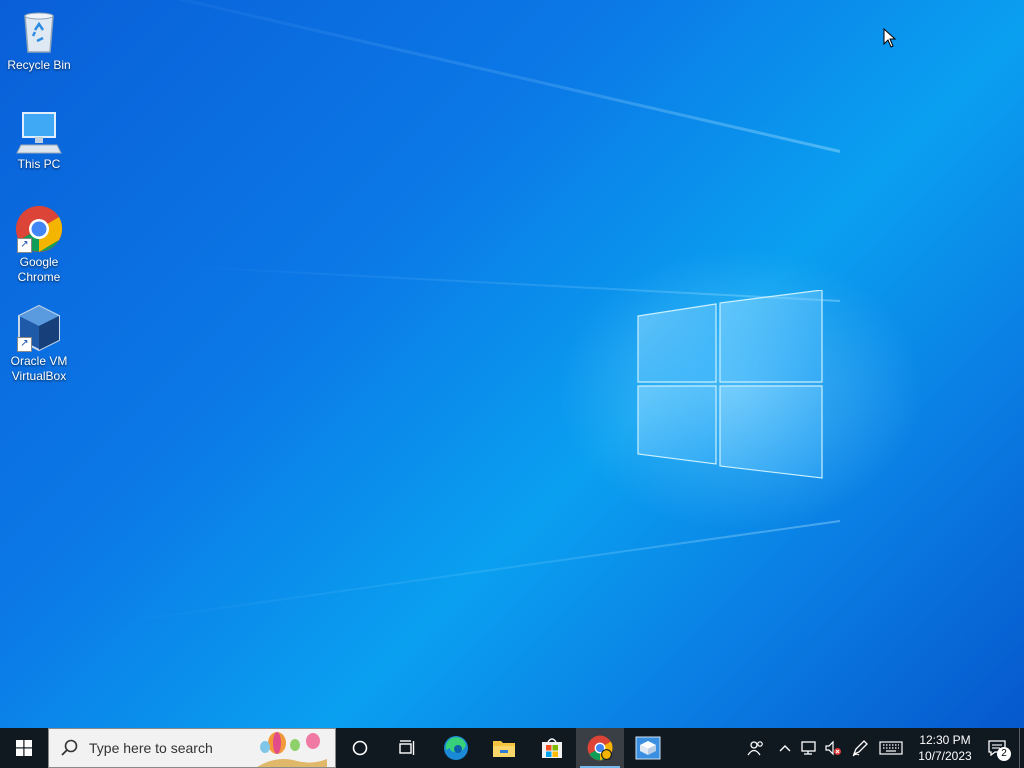 This screenshot has width=1024, height=768. I want to click on action-center-button: 2, so click(997, 748).